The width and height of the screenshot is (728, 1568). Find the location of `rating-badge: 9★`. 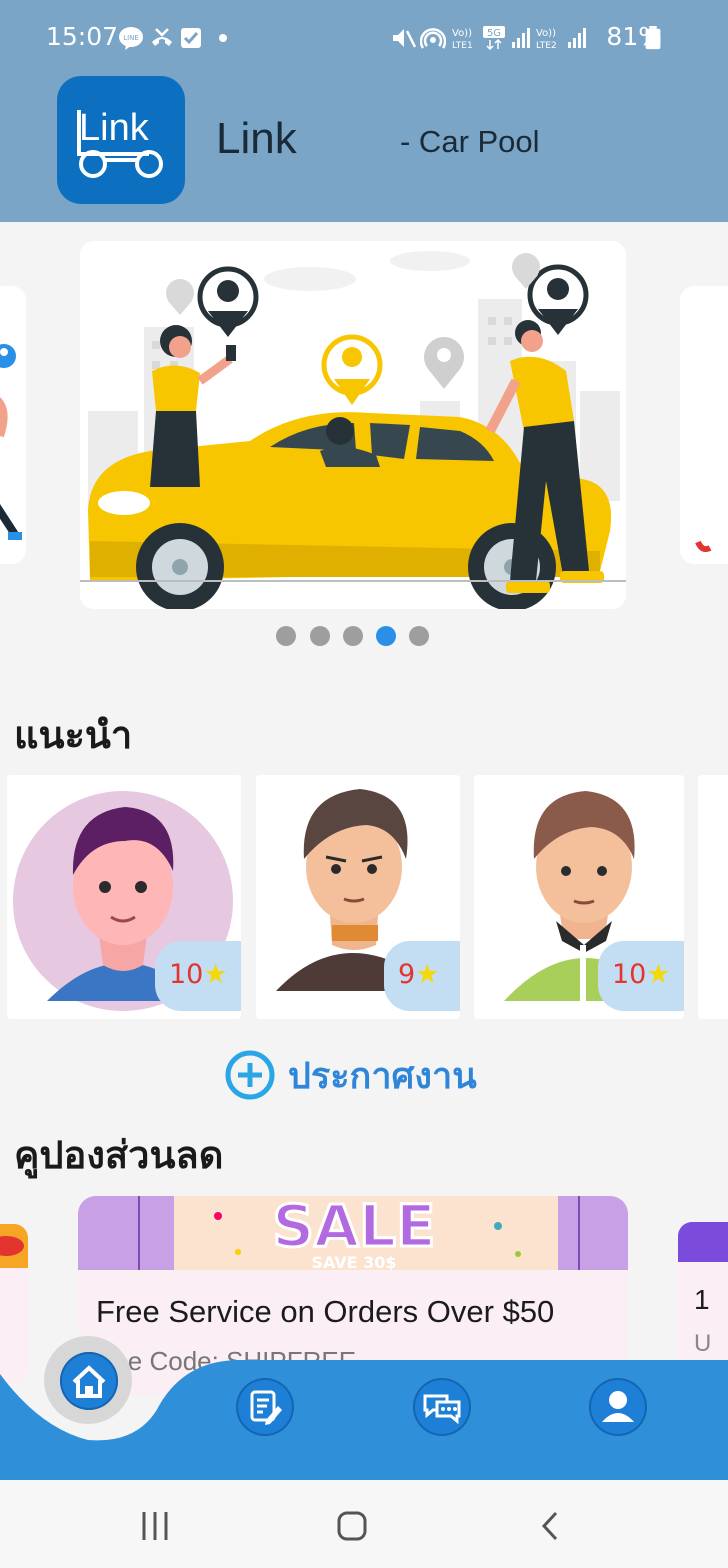

rating-badge: 9★ is located at coordinates (422, 976).